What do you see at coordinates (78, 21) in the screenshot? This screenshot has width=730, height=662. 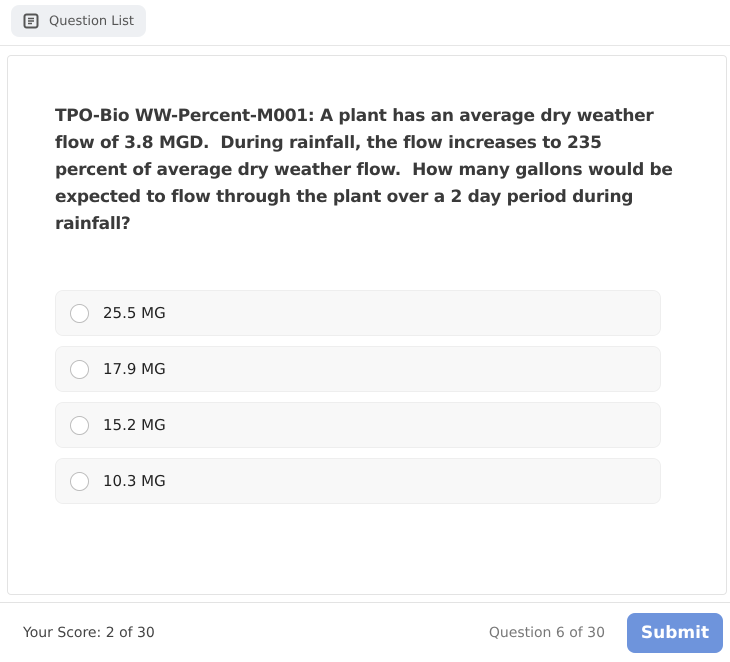 I see `question-list-button: Question List` at bounding box center [78, 21].